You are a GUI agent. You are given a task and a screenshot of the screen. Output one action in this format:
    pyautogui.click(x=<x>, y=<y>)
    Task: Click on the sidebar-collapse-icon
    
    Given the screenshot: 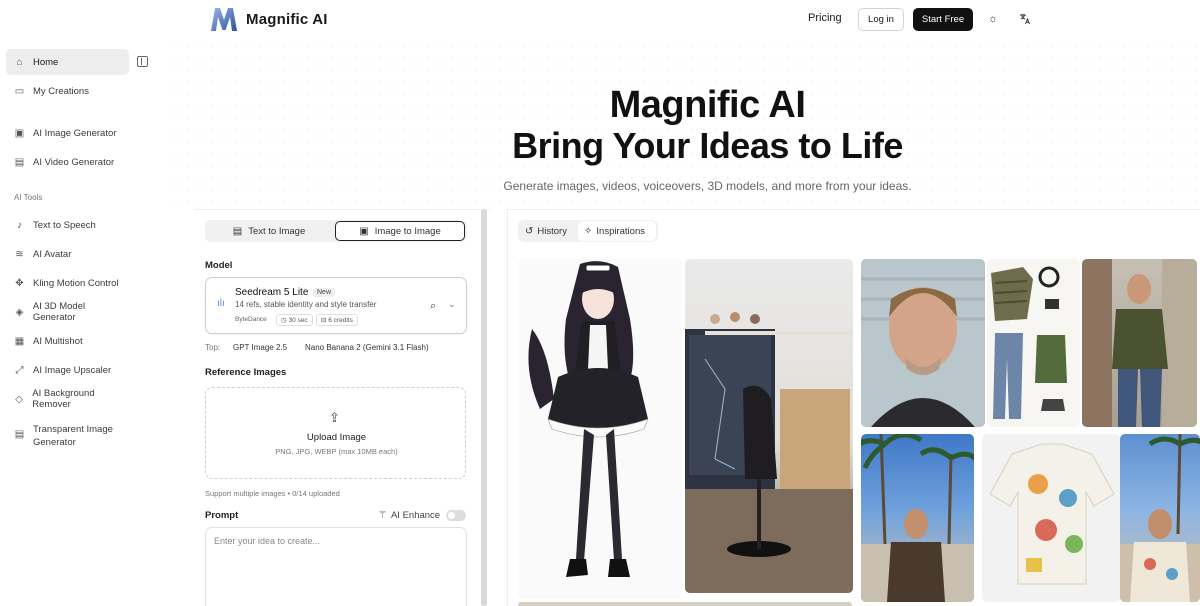 What is the action you would take?
    pyautogui.click(x=142, y=61)
    